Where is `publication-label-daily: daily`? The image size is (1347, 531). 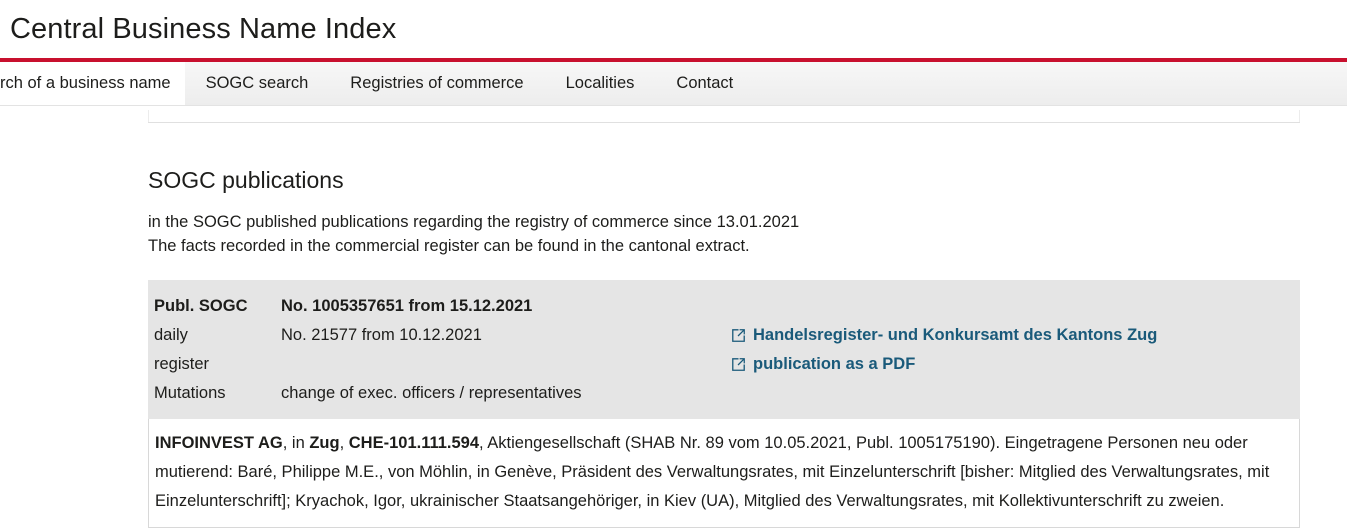 publication-label-daily: daily is located at coordinates (171, 335).